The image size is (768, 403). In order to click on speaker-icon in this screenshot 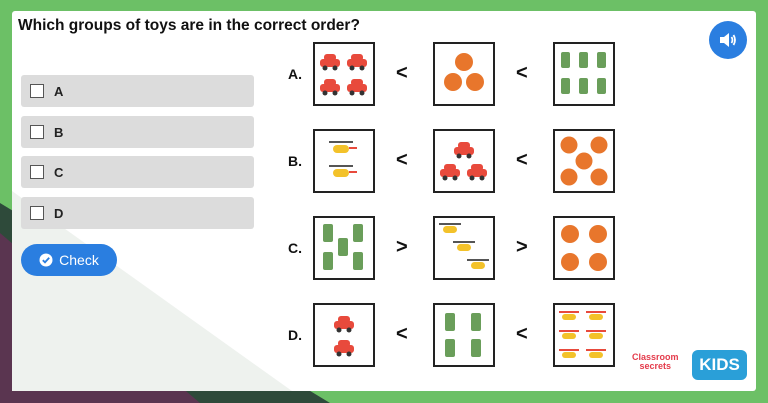, I will do `click(728, 40)`.